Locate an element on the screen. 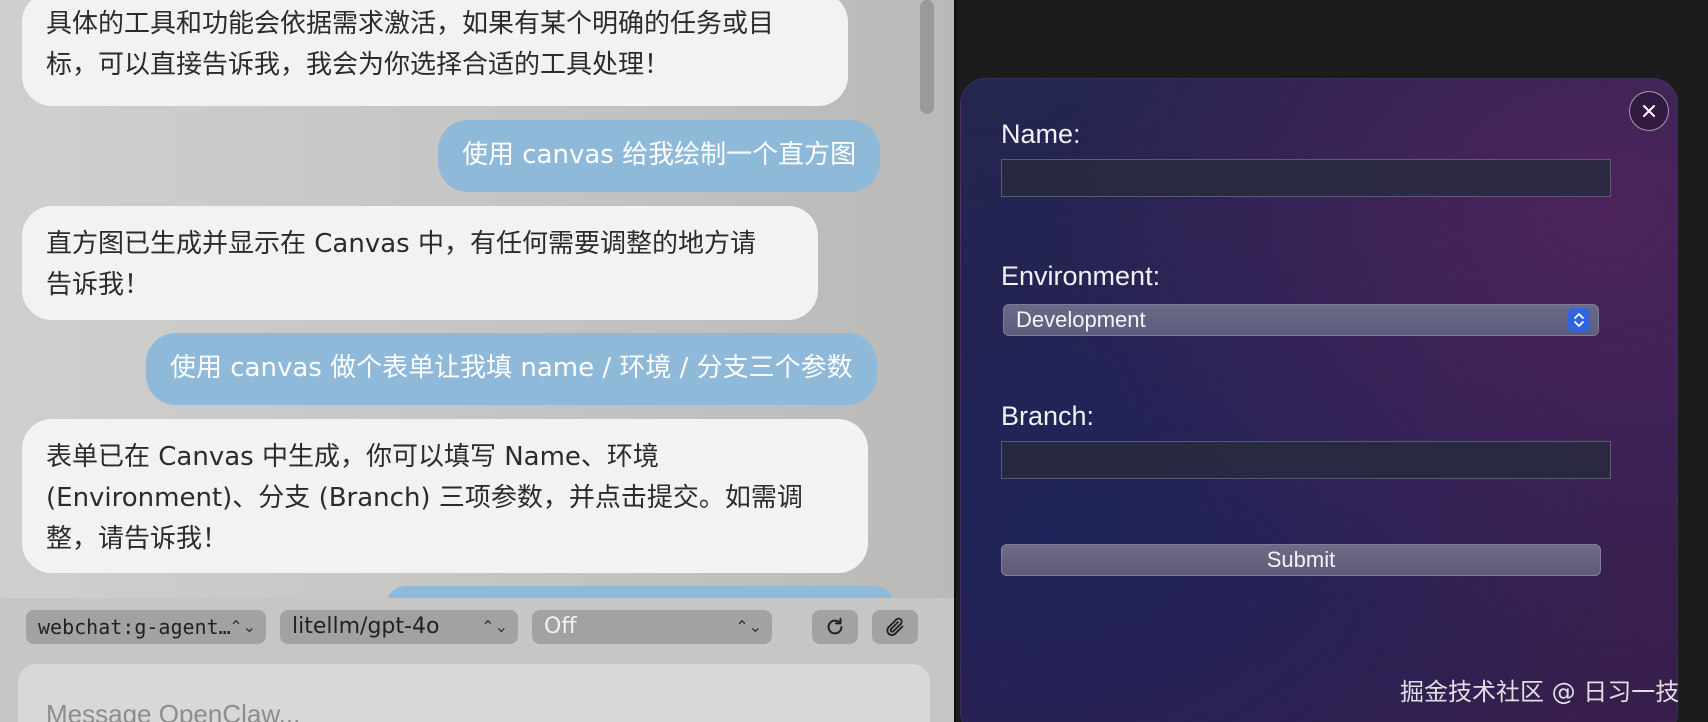  composer is located at coordinates (474, 693).